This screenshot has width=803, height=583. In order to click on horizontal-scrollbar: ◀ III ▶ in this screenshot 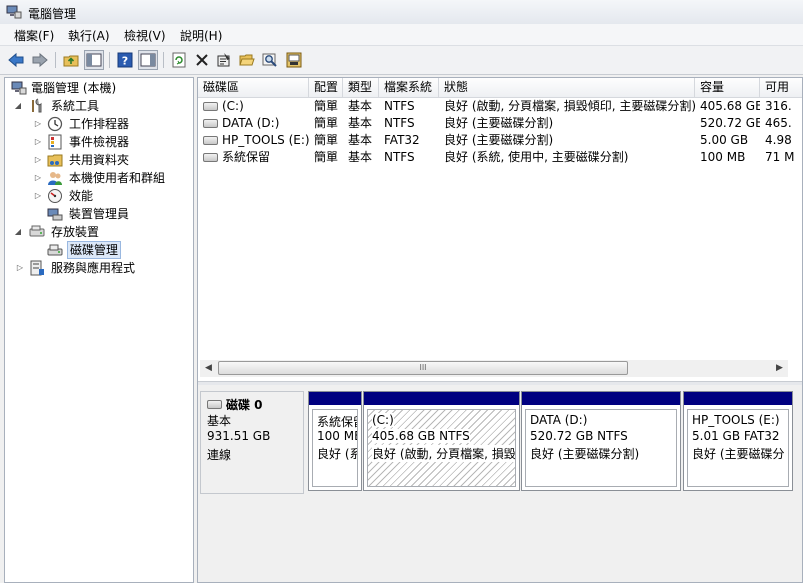, I will do `click(494, 368)`.